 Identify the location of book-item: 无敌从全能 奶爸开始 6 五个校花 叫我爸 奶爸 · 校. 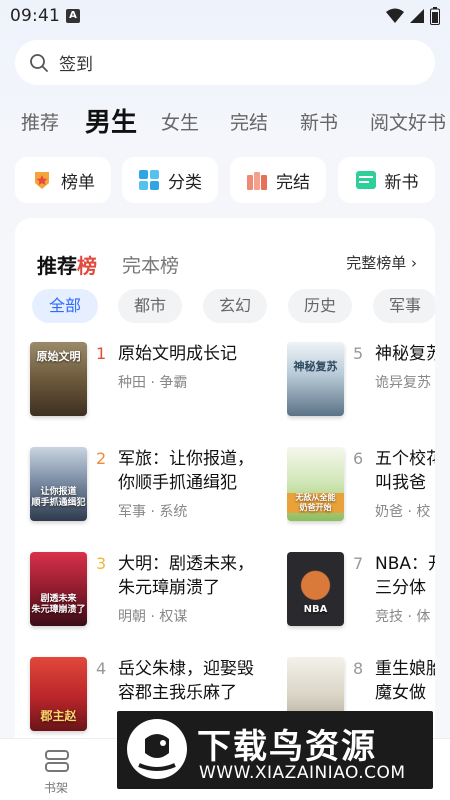
(361, 492).